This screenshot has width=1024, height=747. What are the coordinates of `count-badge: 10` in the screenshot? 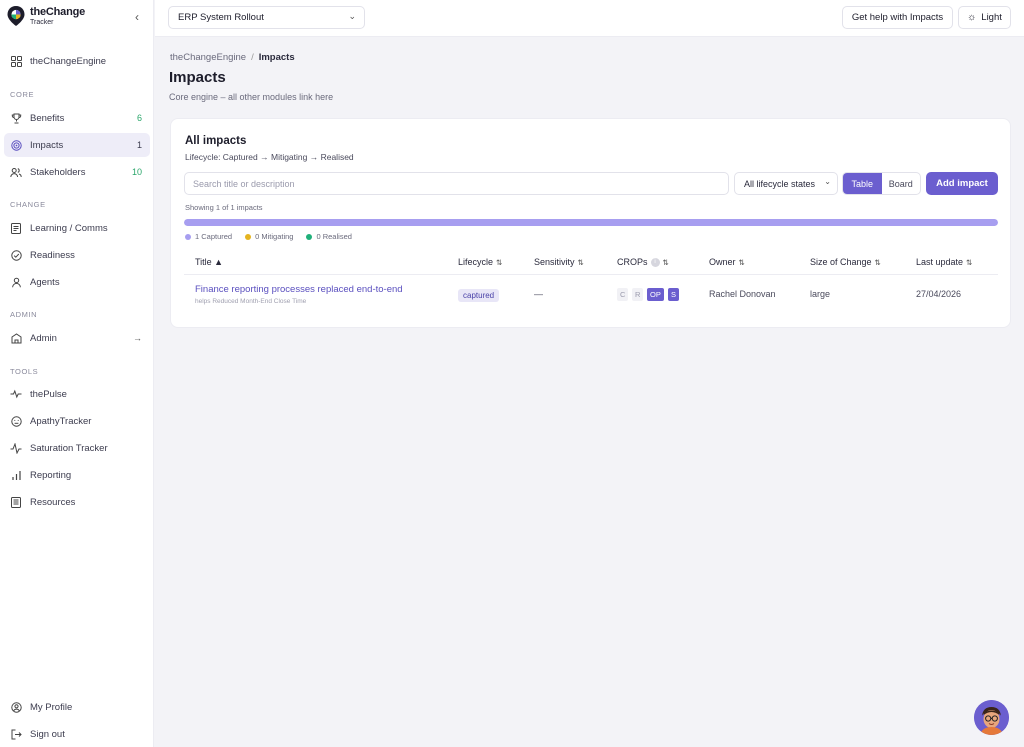 It's located at (136, 172).